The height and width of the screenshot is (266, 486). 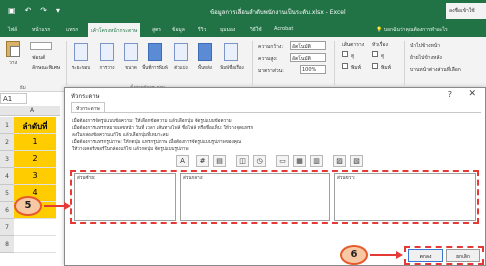 What do you see at coordinates (28, 10) in the screenshot?
I see `undo-icon: ↶` at bounding box center [28, 10].